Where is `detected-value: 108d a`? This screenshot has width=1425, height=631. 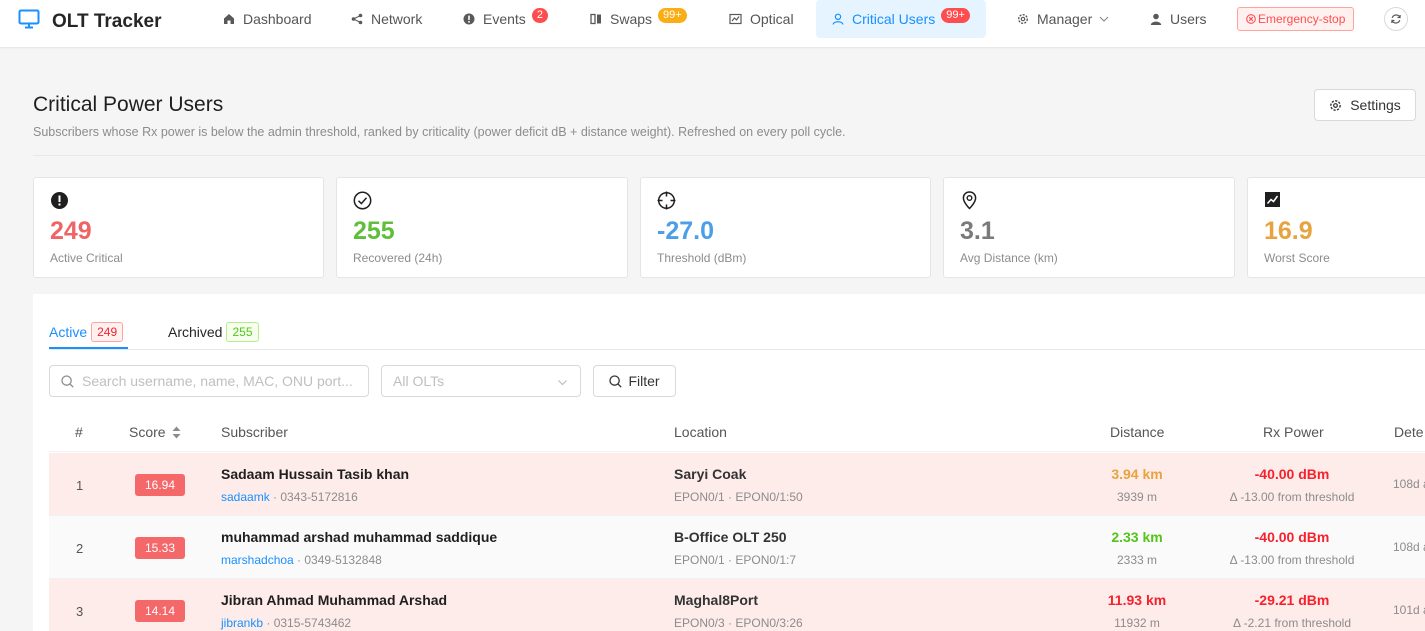
detected-value: 108d a is located at coordinates (1409, 484).